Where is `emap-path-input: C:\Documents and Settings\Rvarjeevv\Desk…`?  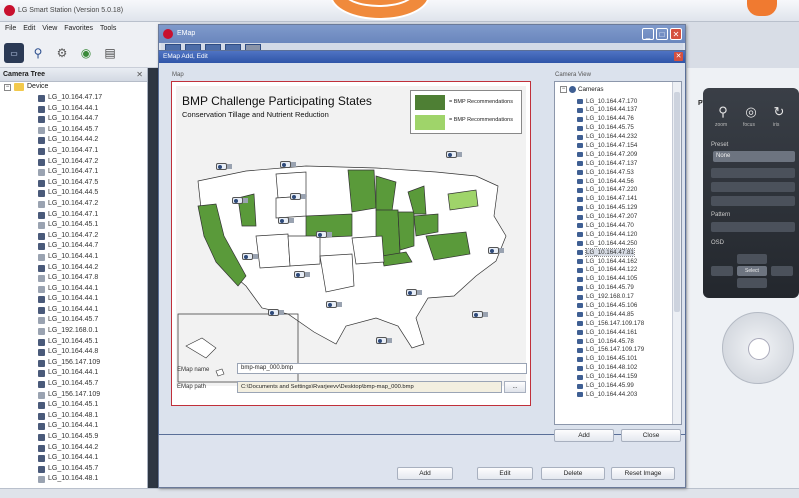 emap-path-input: C:\Documents and Settings\Rvarjeevv\Desk… is located at coordinates (369, 387).